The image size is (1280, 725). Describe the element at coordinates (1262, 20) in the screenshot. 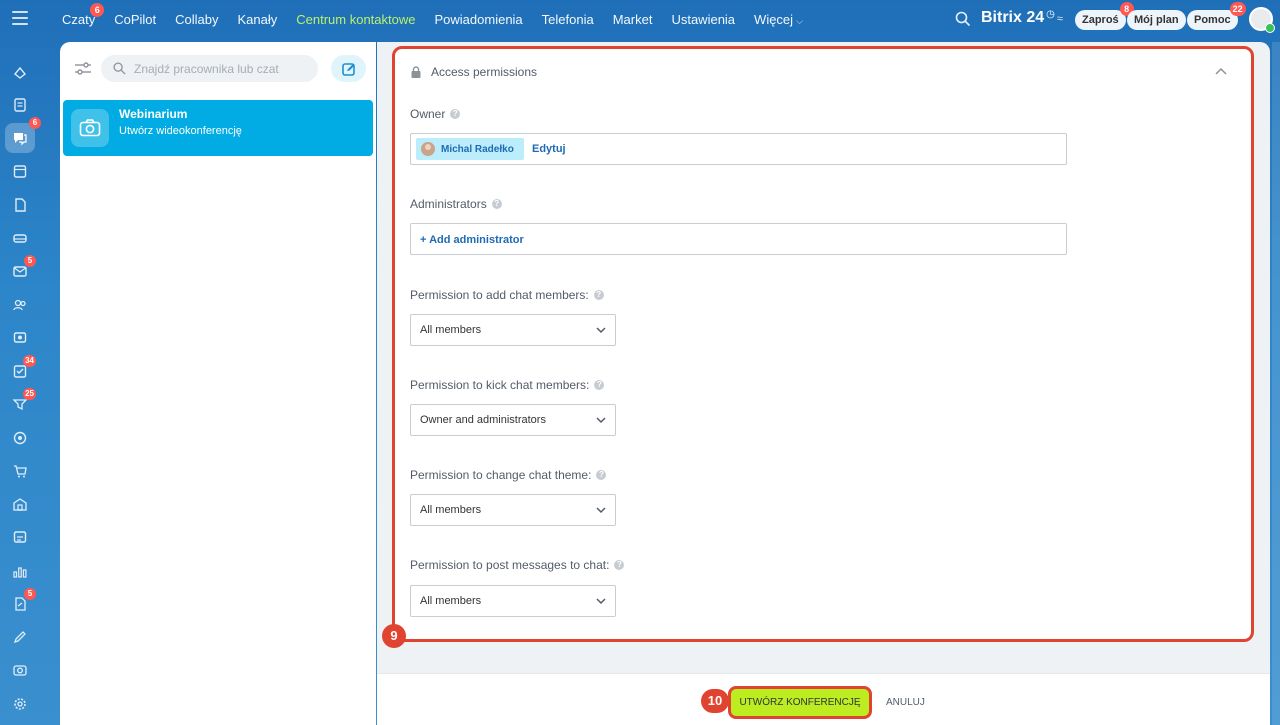

I see `user-avatar` at that location.